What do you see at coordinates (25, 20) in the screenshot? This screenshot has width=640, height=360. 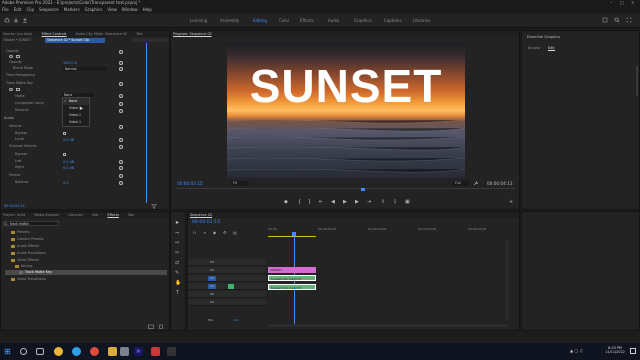 I see `export-icon` at bounding box center [25, 20].